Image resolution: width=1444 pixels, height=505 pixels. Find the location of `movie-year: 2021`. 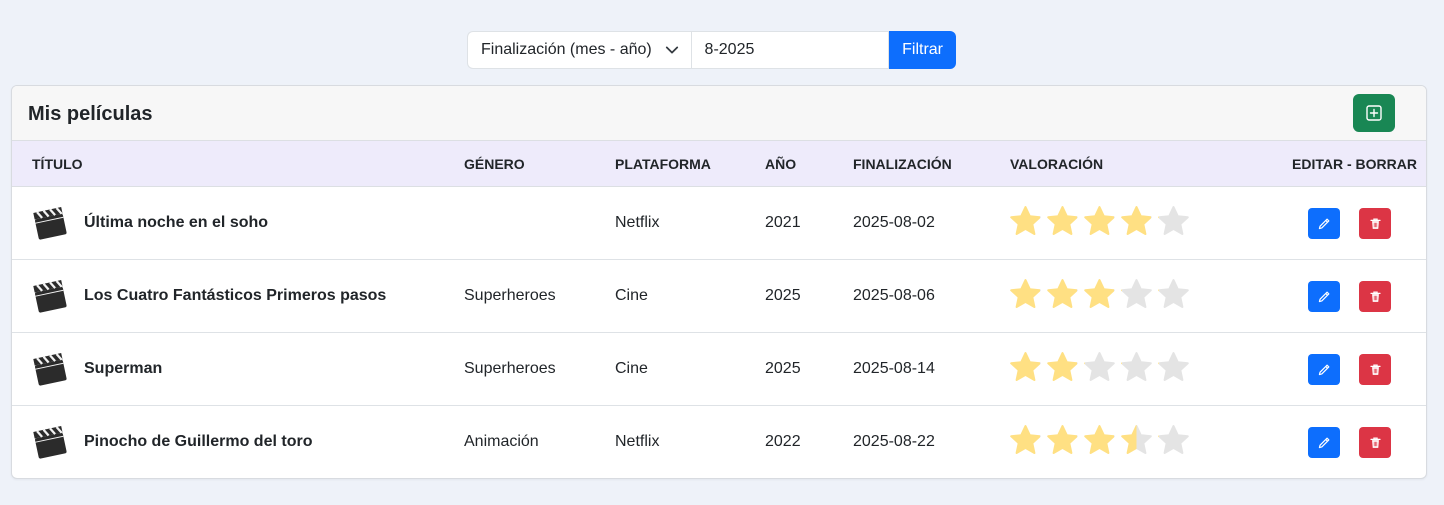

movie-year: 2021 is located at coordinates (783, 222).